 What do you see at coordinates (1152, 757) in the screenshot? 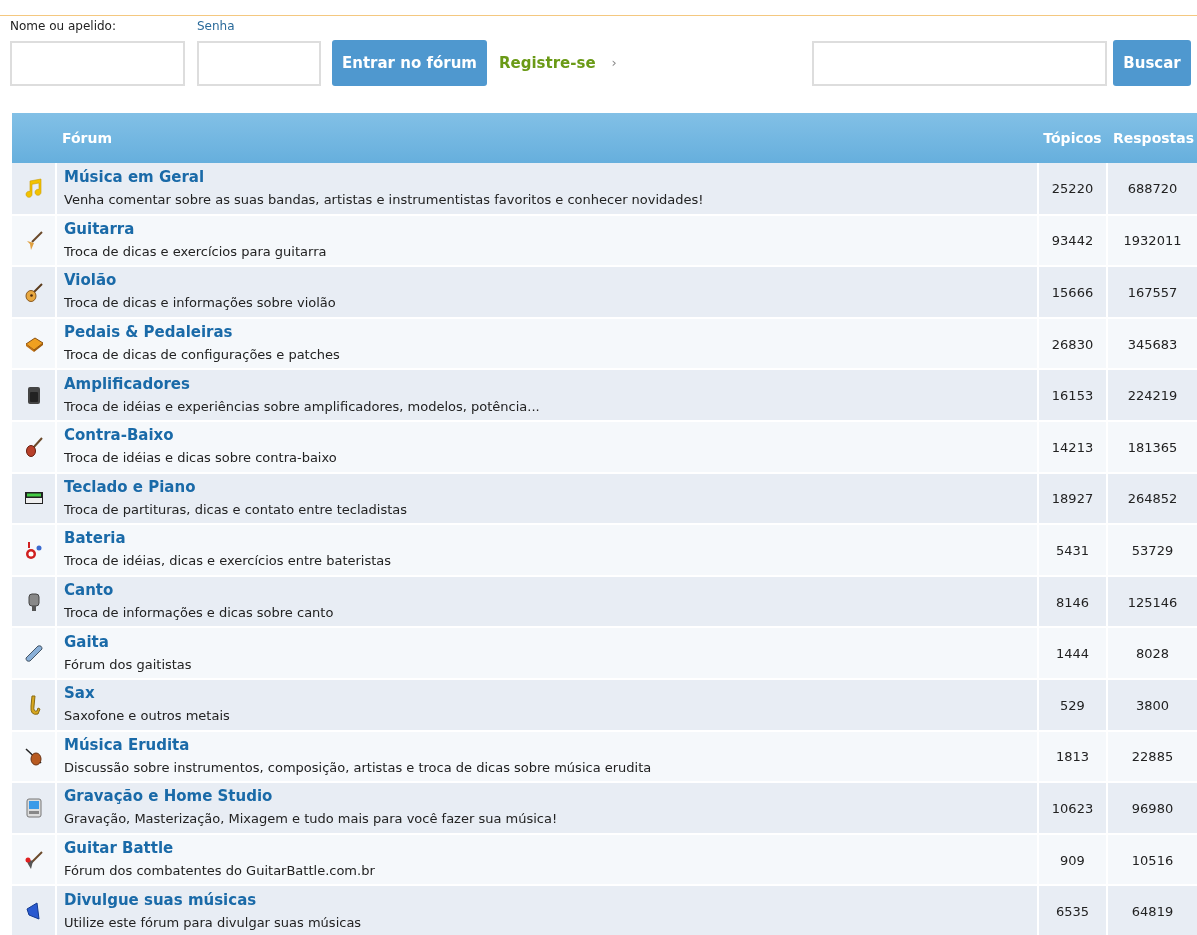
I see `replies-count: 22885` at bounding box center [1152, 757].